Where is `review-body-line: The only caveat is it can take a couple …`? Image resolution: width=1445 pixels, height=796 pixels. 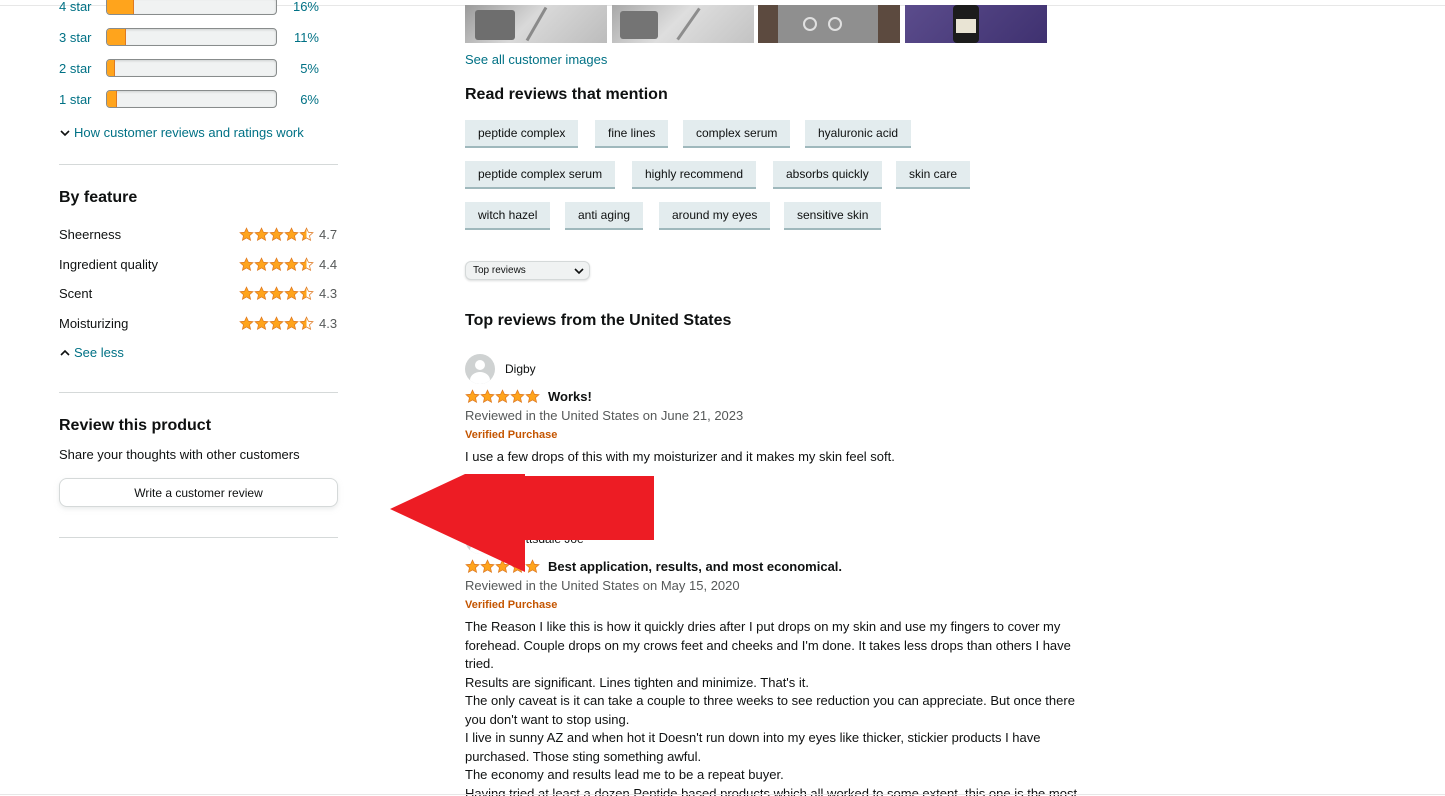 review-body-line: The only caveat is it can take a couple … is located at coordinates (770, 700).